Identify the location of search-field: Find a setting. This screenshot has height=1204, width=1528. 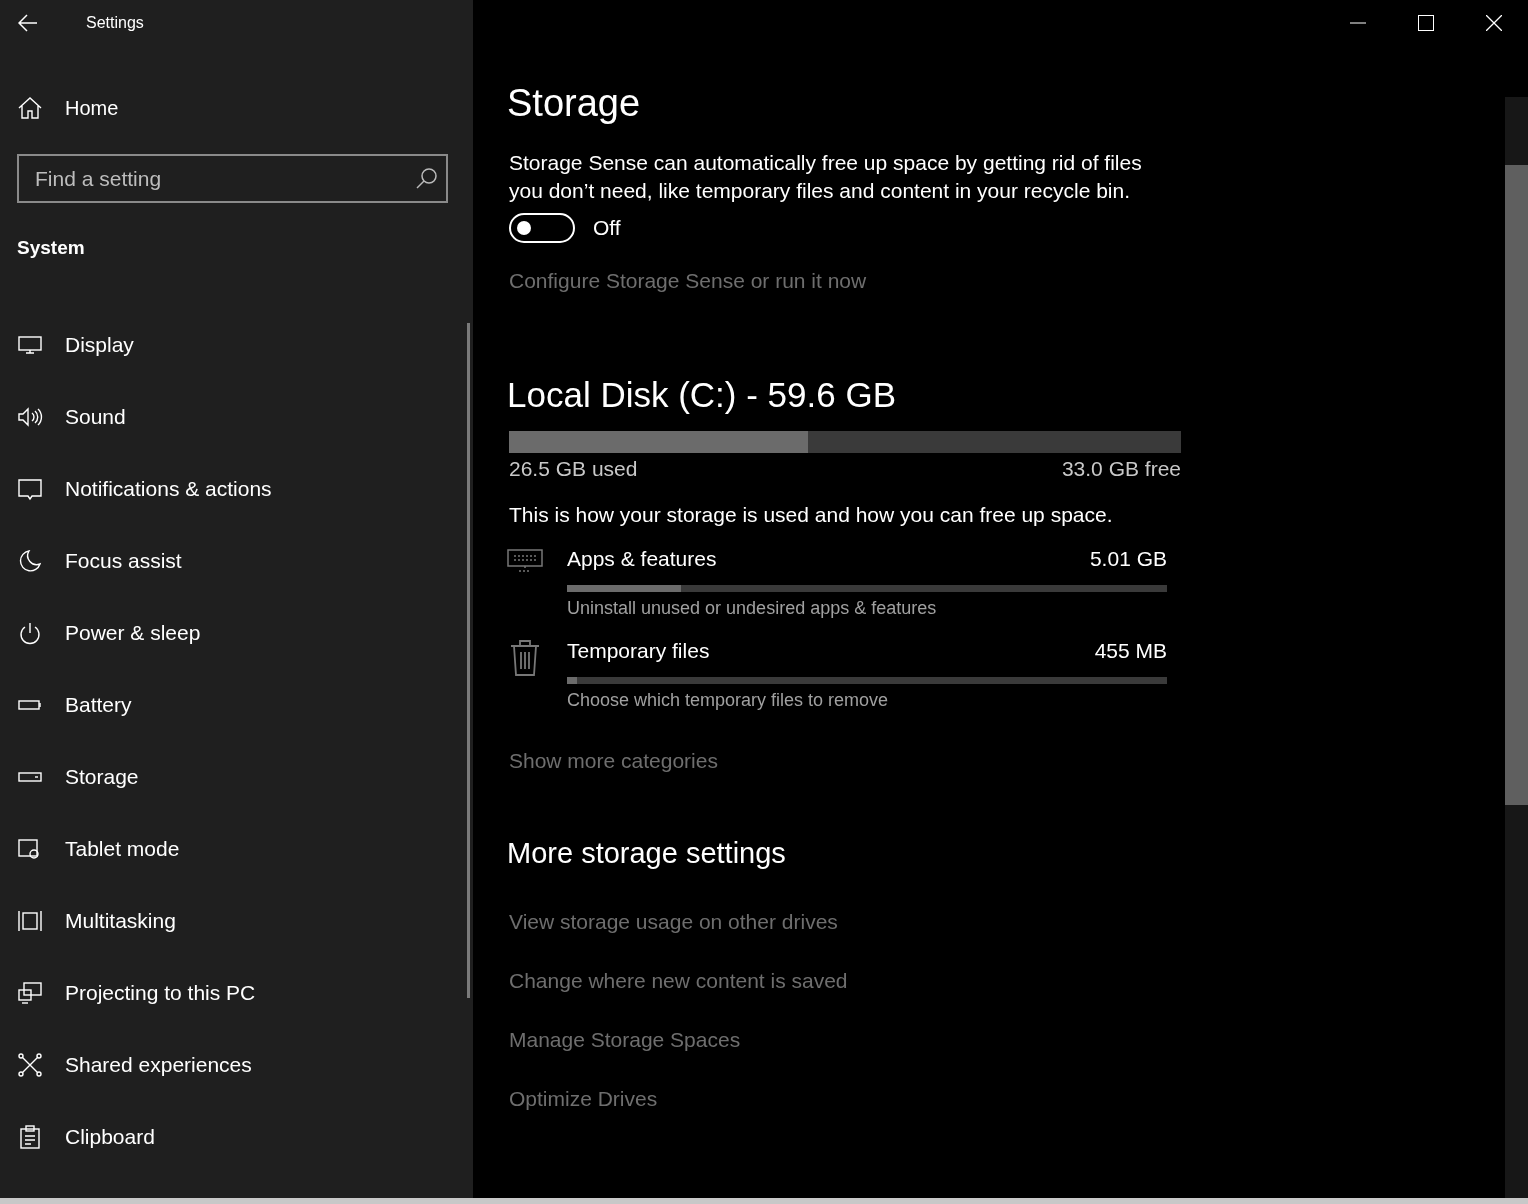
(232, 178).